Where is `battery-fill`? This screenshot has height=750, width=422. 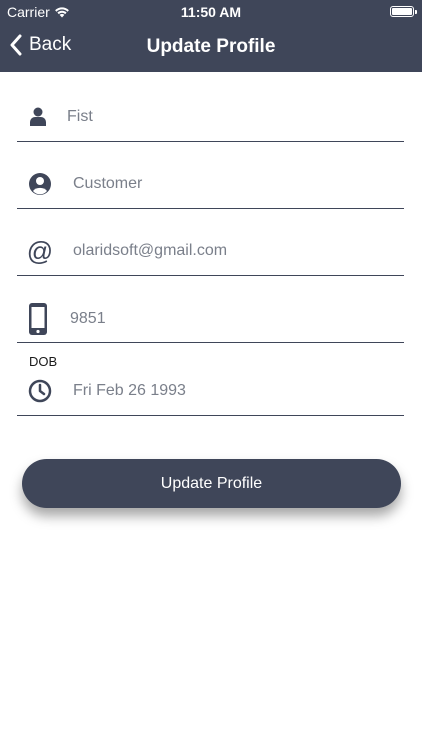 battery-fill is located at coordinates (402, 11).